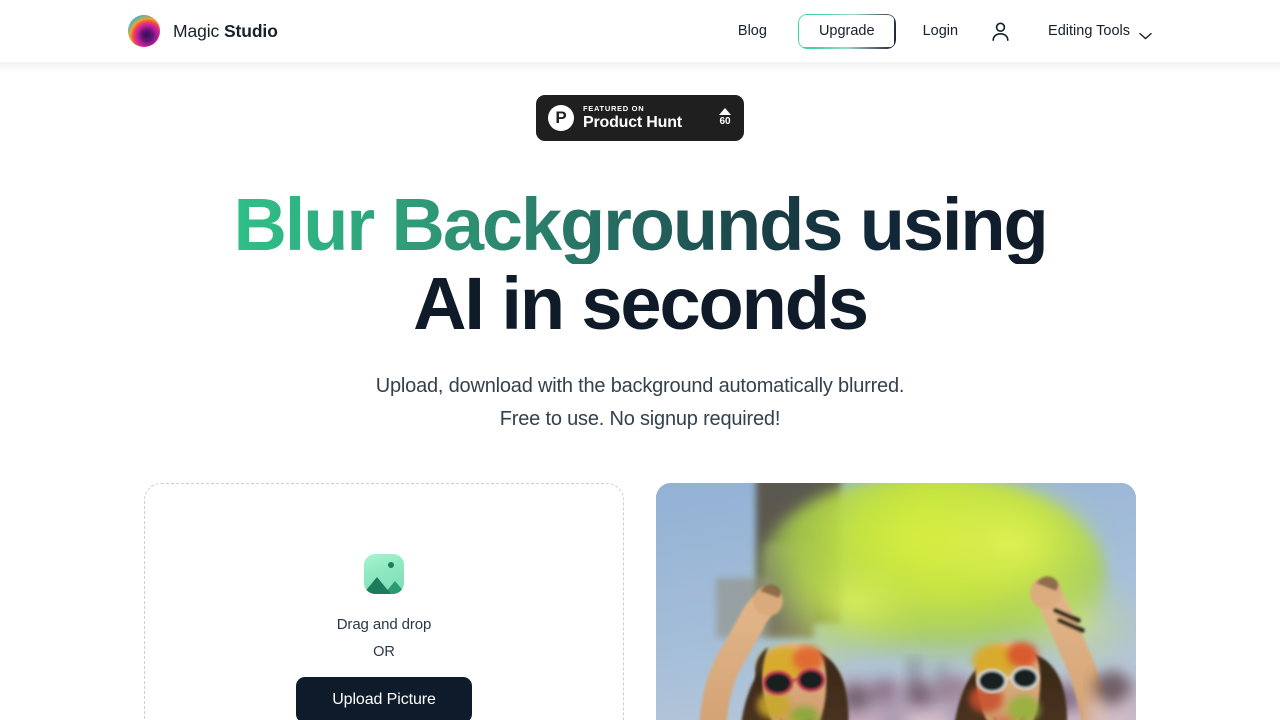  I want to click on nav-item-blog: Blog, so click(752, 31).